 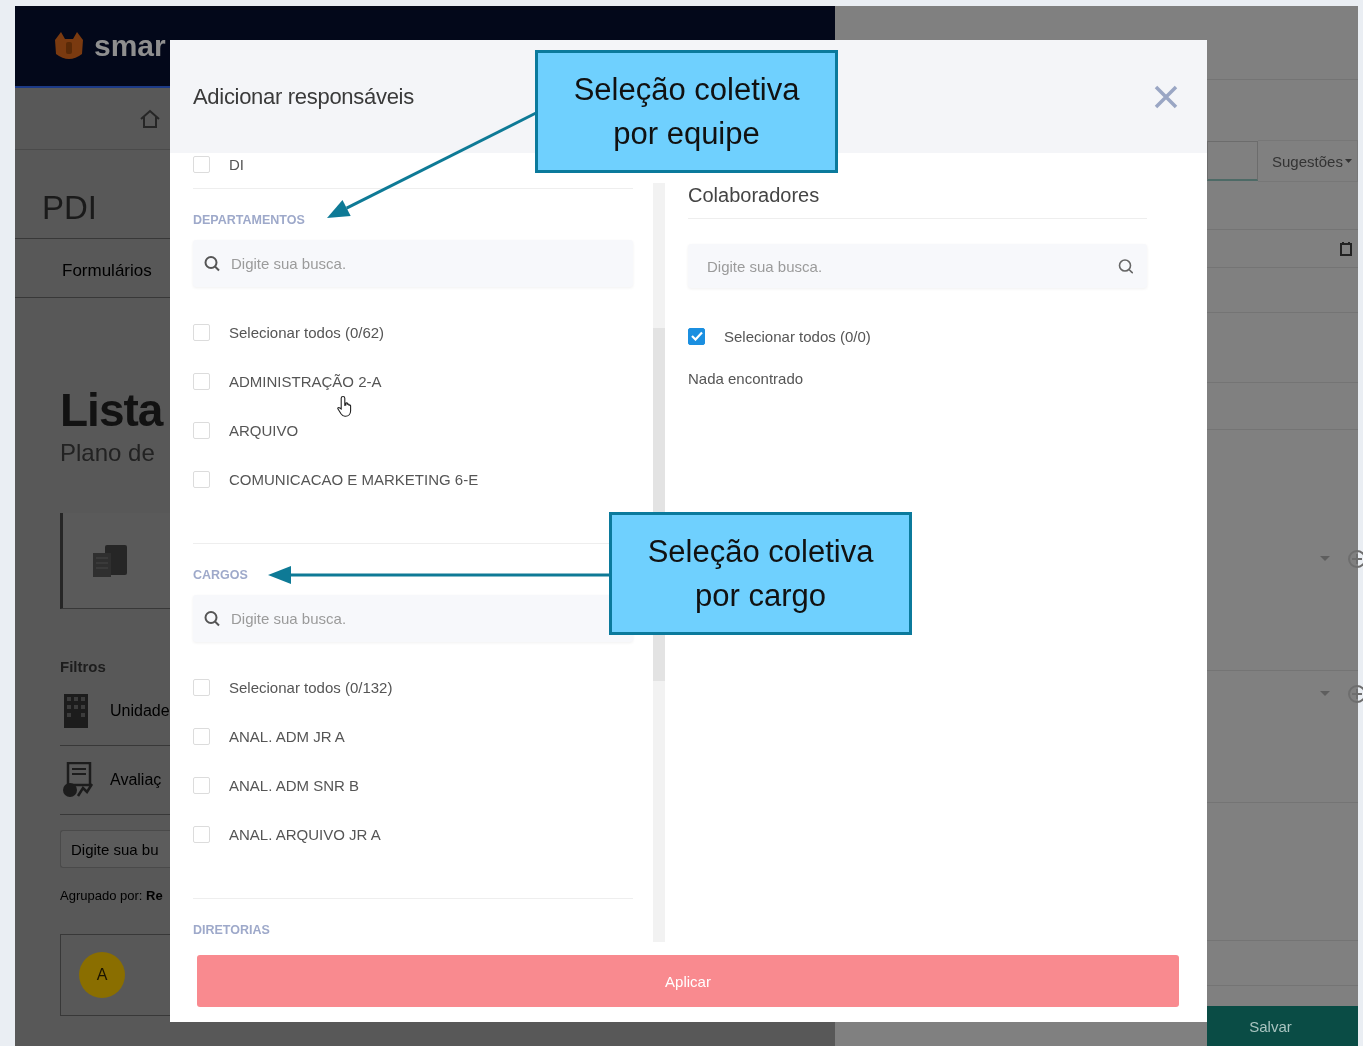 I want to click on chart-icon, so click(x=78, y=780).